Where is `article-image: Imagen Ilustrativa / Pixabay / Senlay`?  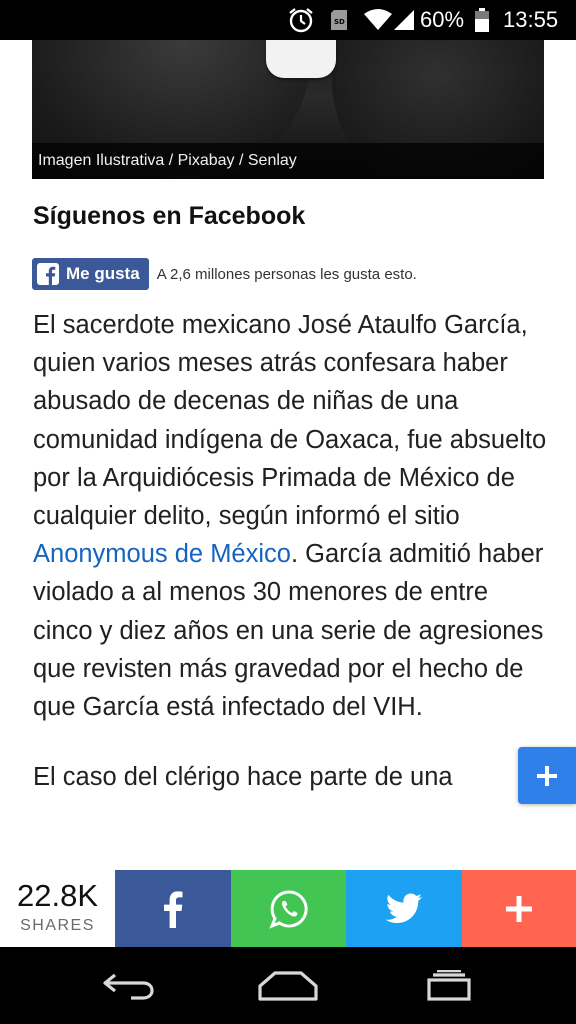
article-image: Imagen Ilustrativa / Pixabay / Senlay is located at coordinates (288, 109).